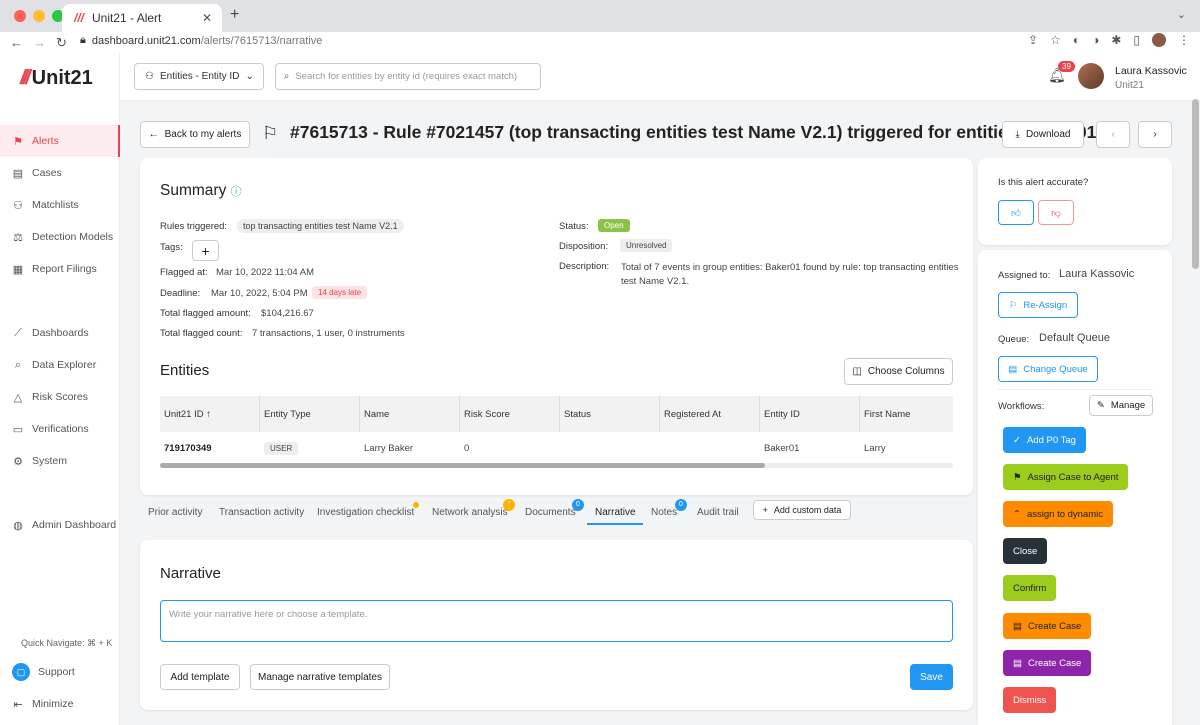 This screenshot has width=1200, height=725. What do you see at coordinates (60, 205) in the screenshot?
I see `sidebar-item-matchlists: ⚇ Matchlists` at bounding box center [60, 205].